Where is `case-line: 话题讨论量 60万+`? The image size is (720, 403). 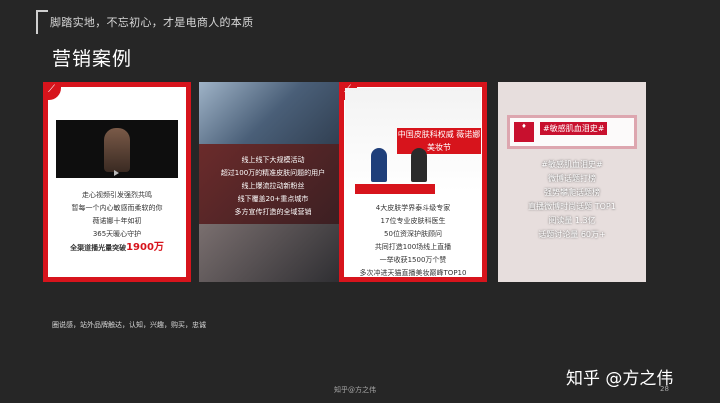 case-line: 话题讨论量 60万+ is located at coordinates (572, 234).